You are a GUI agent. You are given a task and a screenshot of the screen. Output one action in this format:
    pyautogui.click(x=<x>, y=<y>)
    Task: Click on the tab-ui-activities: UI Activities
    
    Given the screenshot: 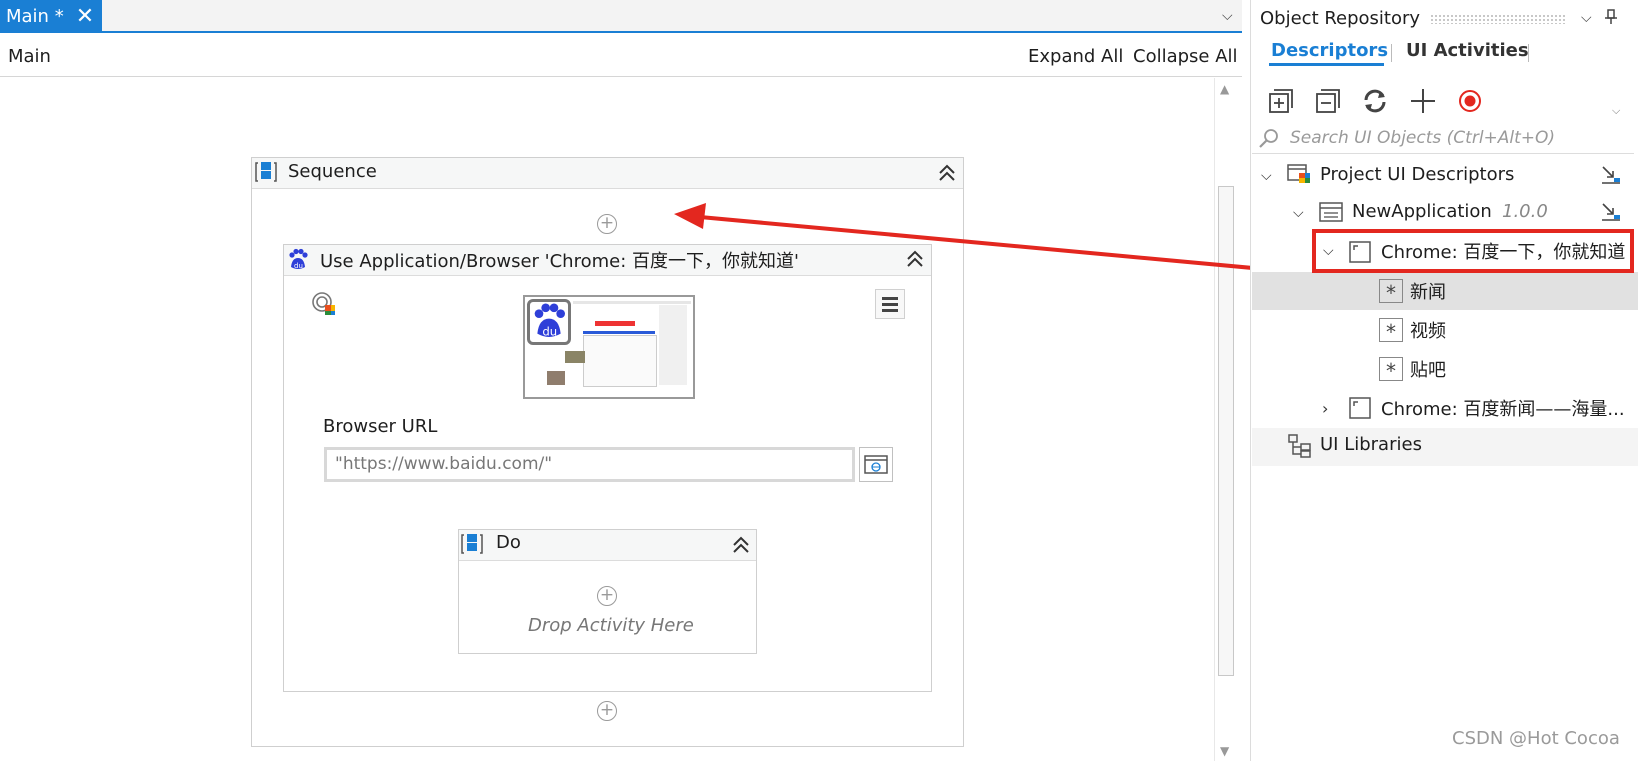 What is the action you would take?
    pyautogui.click(x=1467, y=50)
    